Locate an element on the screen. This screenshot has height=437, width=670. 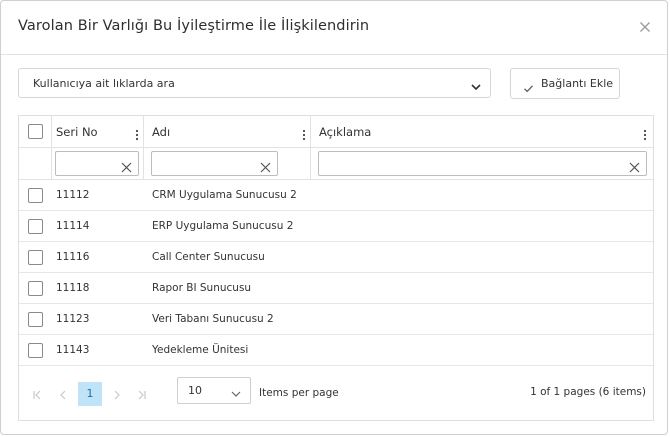
table-row: 11114 ERP Uygulama Sunucusu 2 is located at coordinates (336, 226).